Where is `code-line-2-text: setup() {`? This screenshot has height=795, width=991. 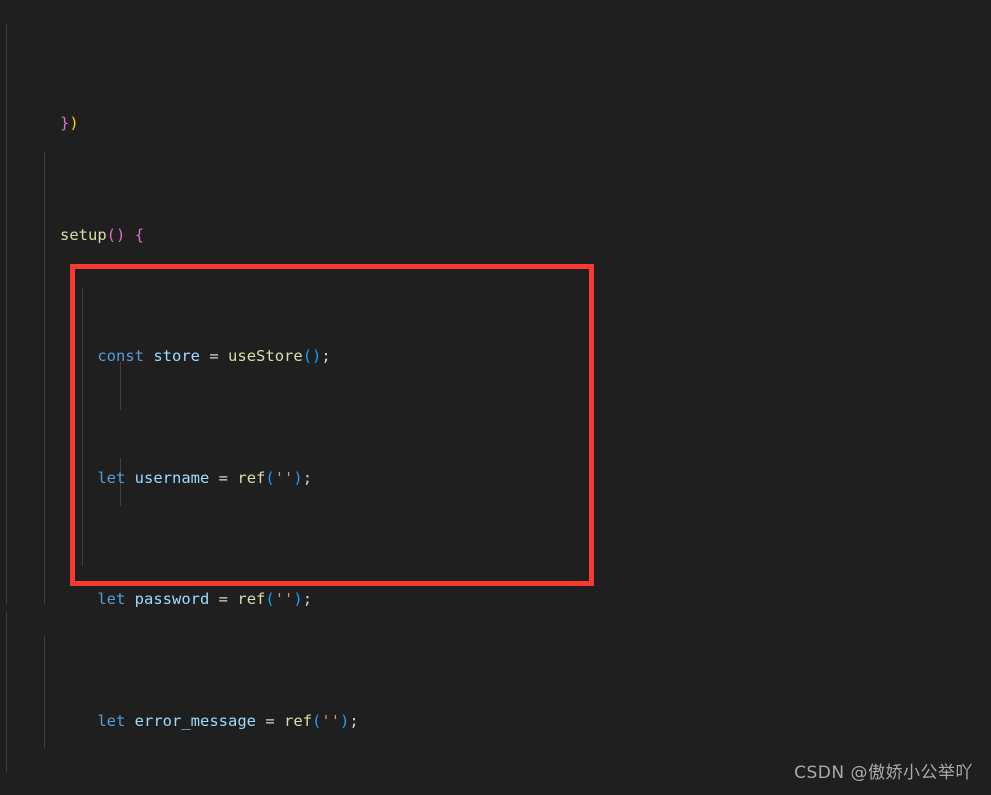
code-line-2-text: setup() { is located at coordinates (102, 234).